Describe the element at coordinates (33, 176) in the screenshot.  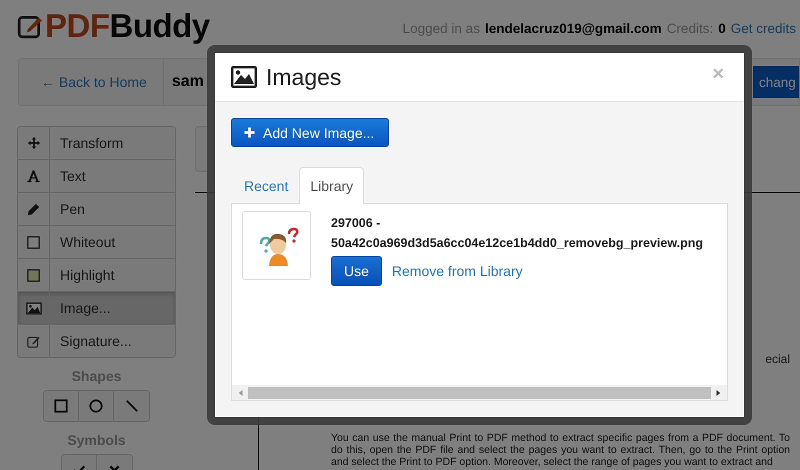
I see `font-icon` at that location.